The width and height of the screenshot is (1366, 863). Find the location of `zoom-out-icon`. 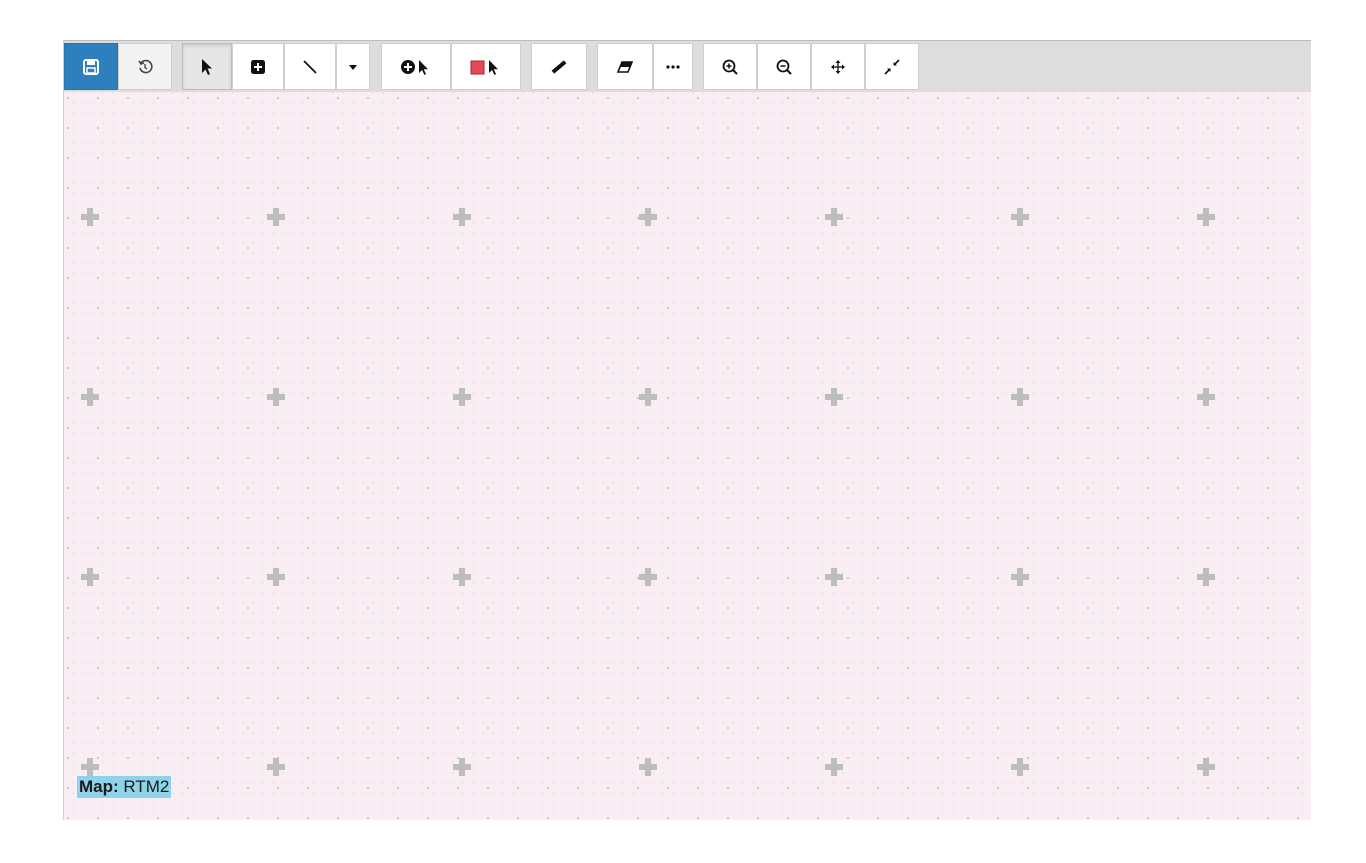

zoom-out-icon is located at coordinates (784, 67).